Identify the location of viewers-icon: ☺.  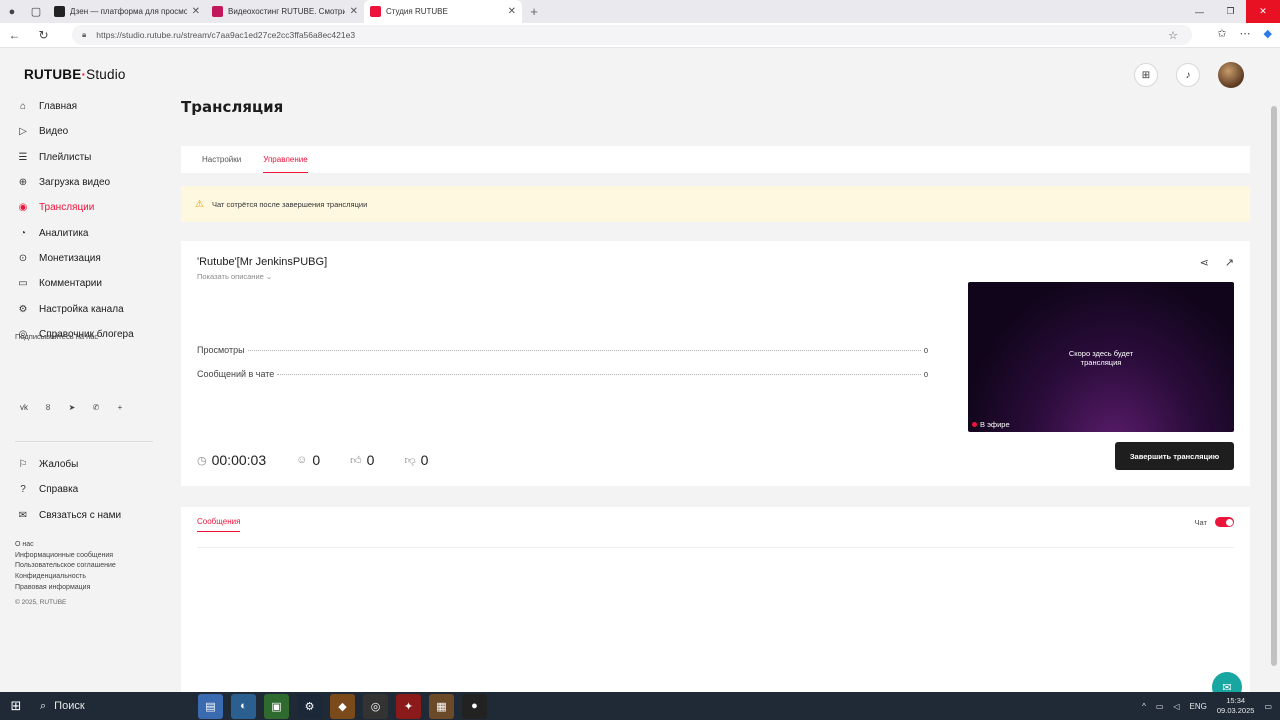
(301, 460).